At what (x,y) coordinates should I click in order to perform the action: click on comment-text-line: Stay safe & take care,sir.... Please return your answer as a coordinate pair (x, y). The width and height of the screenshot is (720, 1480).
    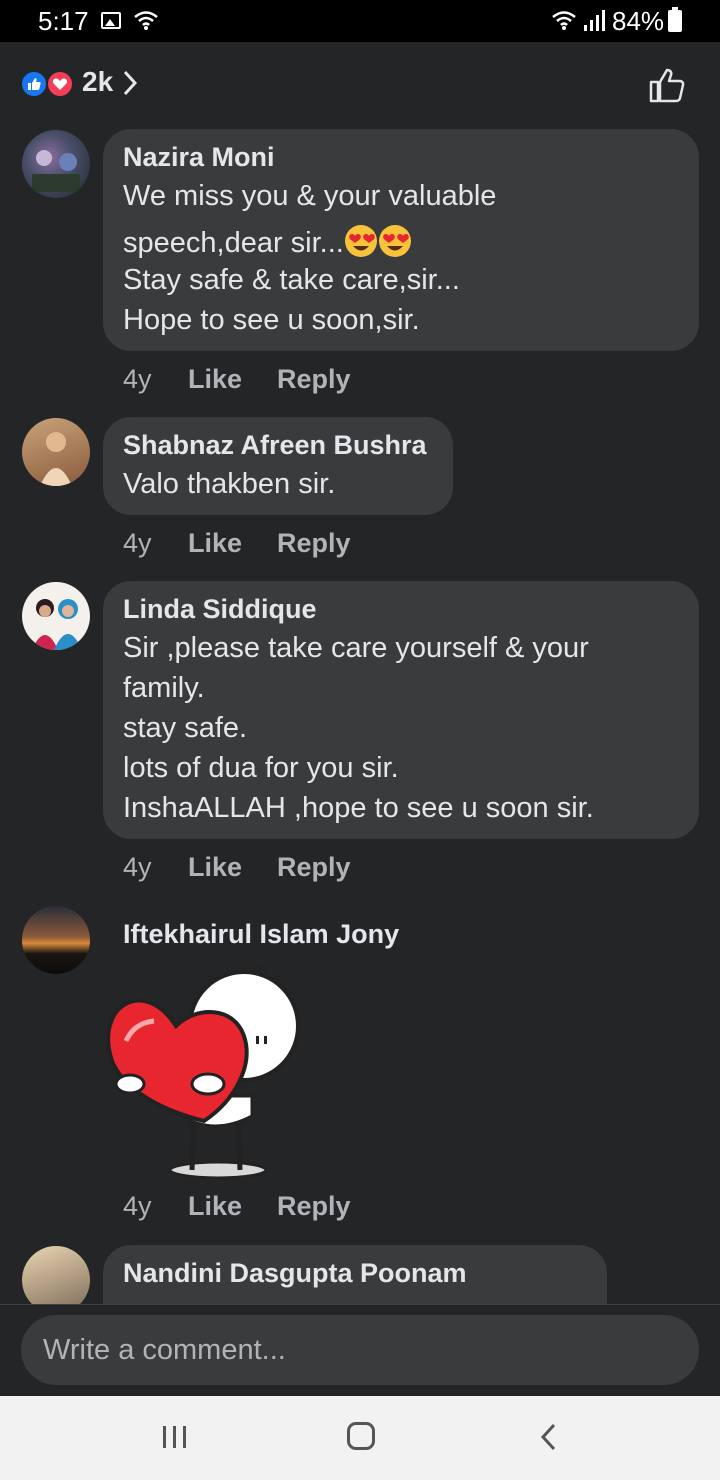
    Looking at the image, I should click on (291, 280).